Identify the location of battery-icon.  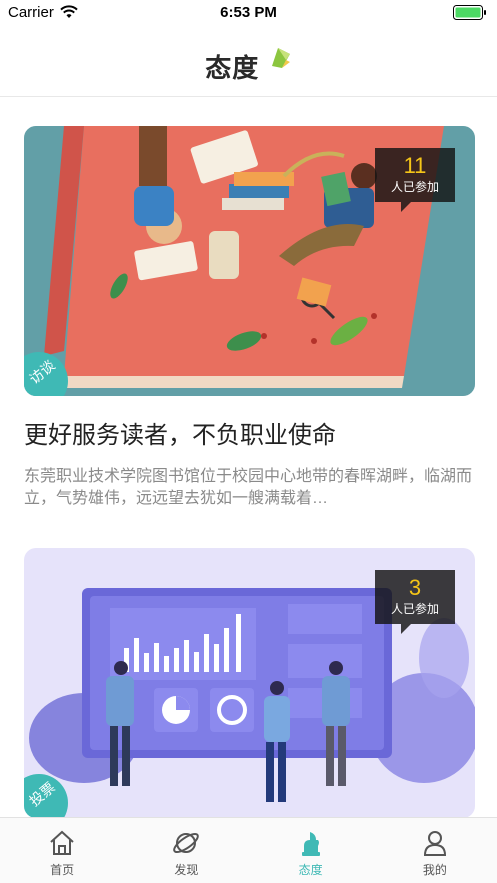
(470, 12).